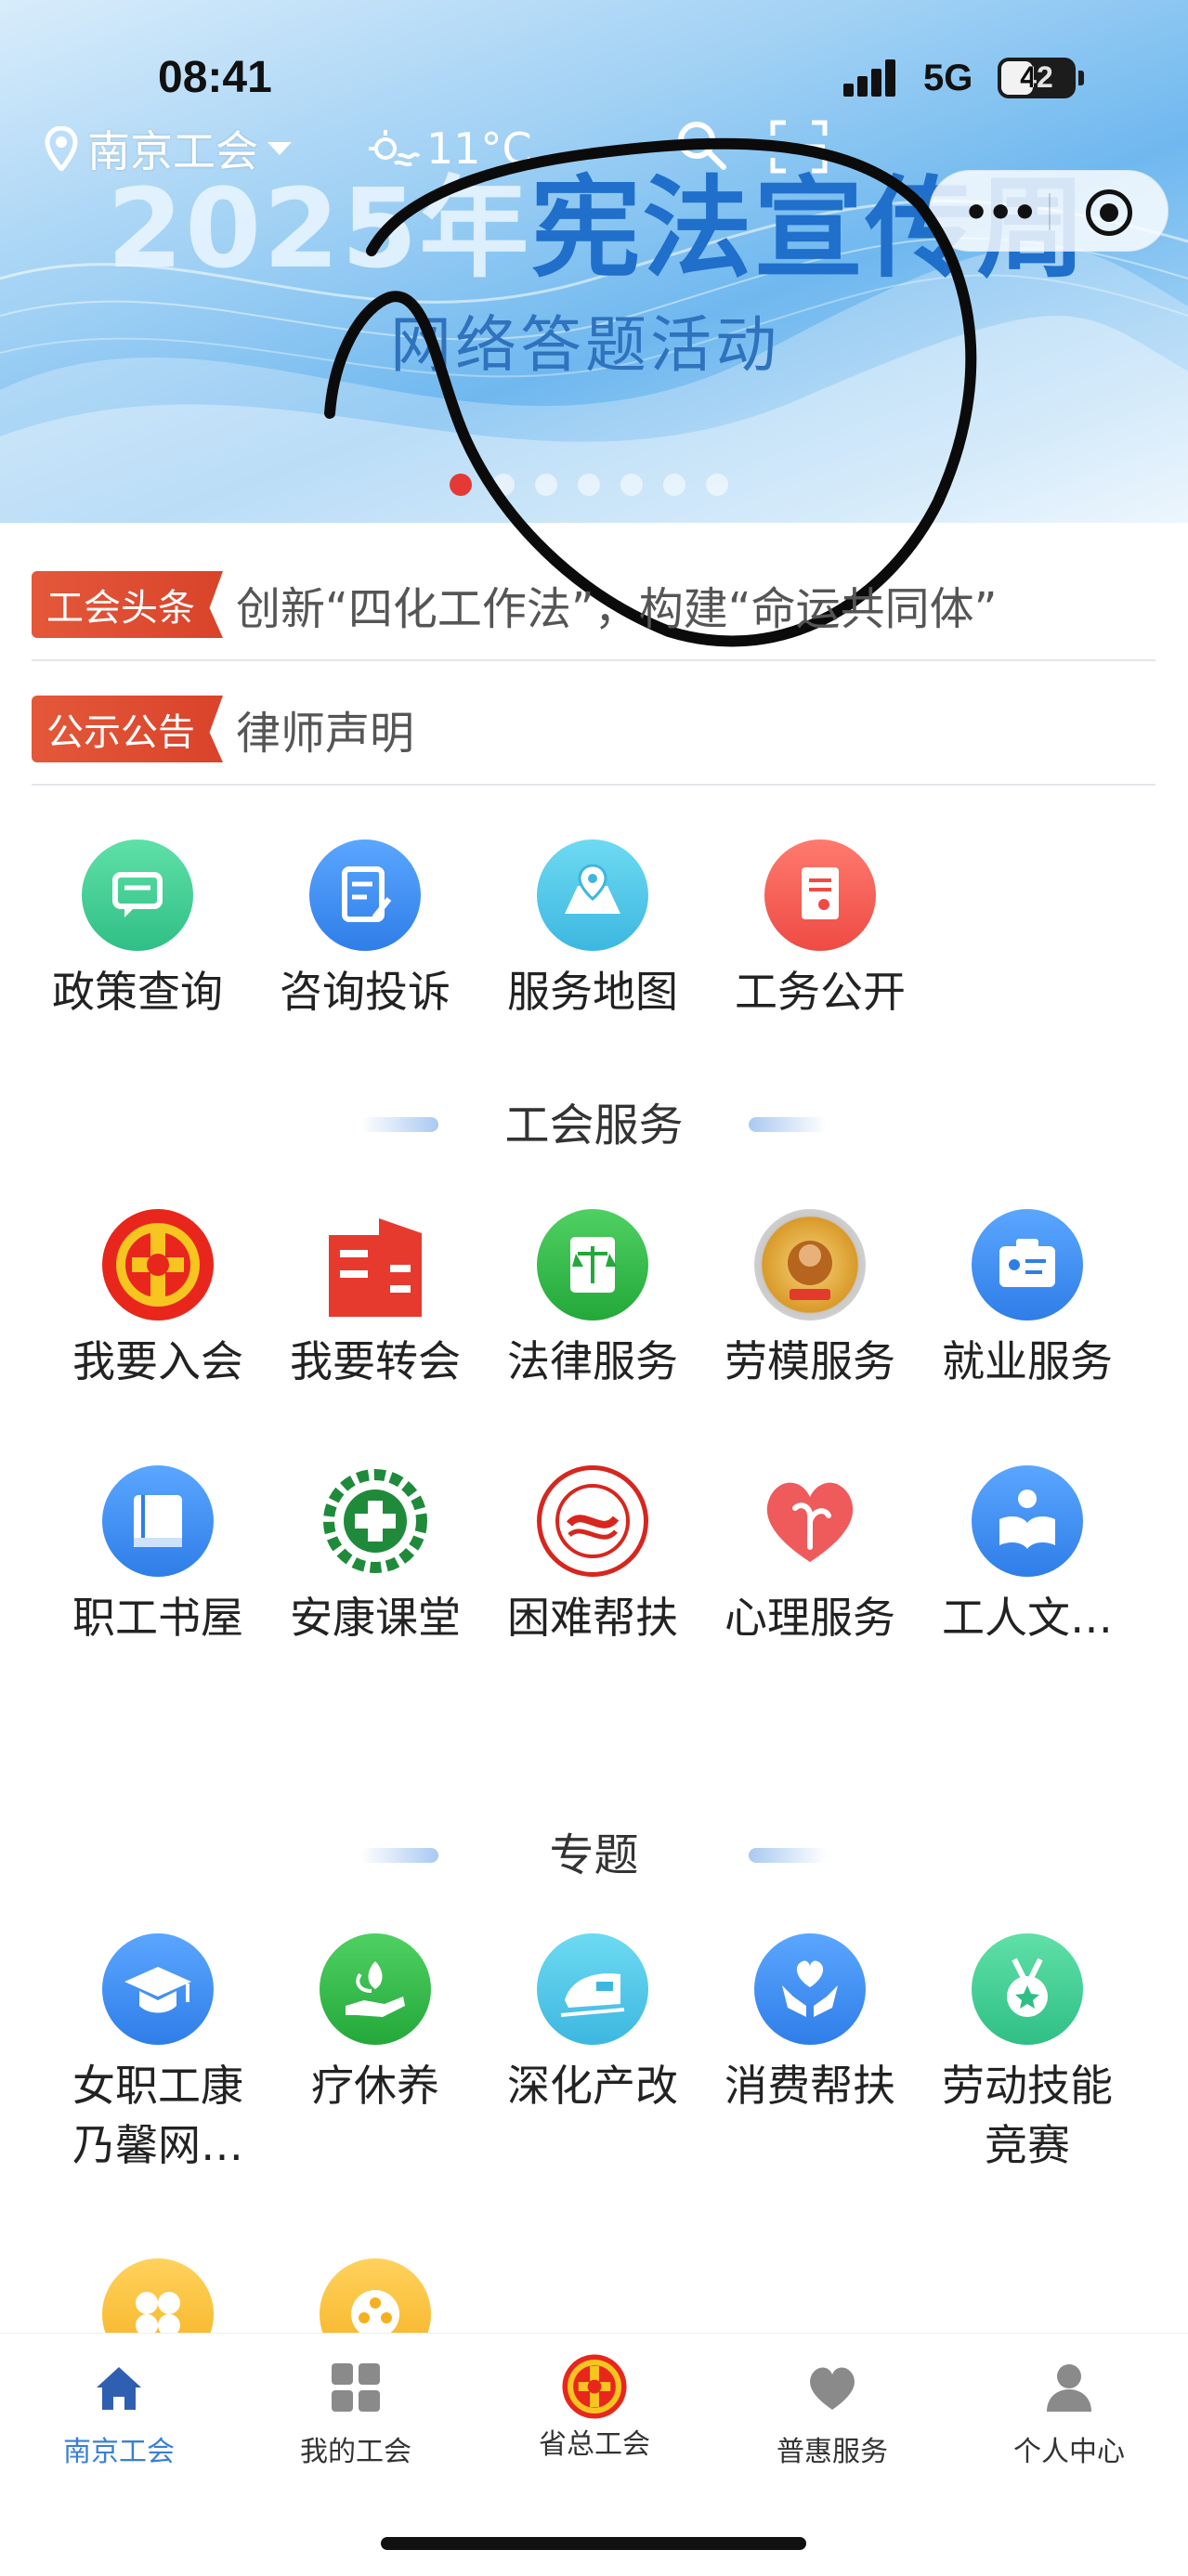  Describe the element at coordinates (593, 1989) in the screenshot. I see `train-icon` at that location.